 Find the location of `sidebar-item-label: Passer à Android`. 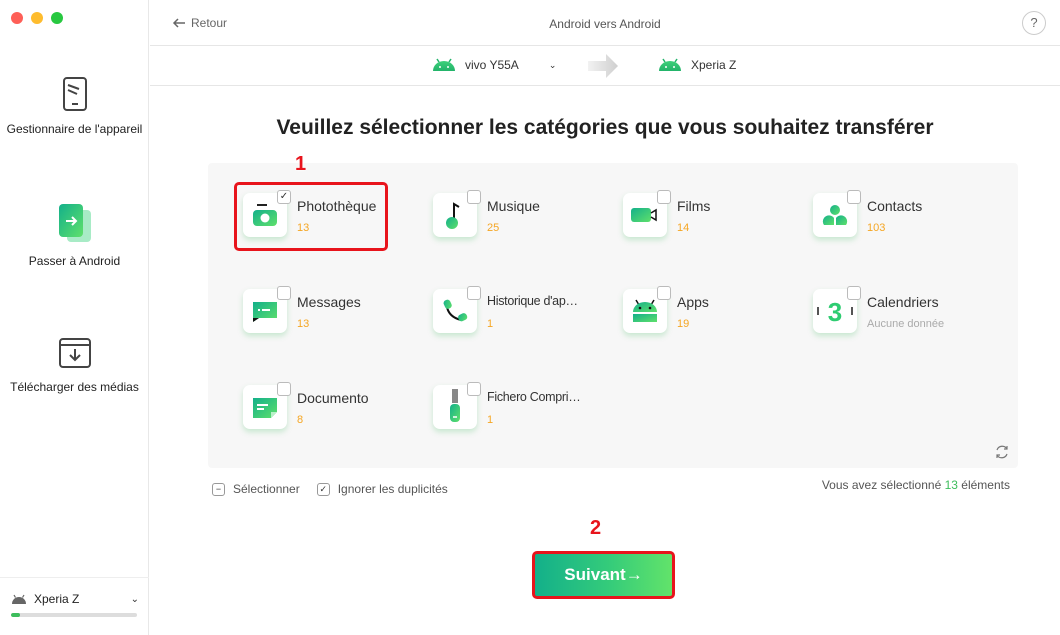

sidebar-item-label: Passer à Android is located at coordinates (74, 261).